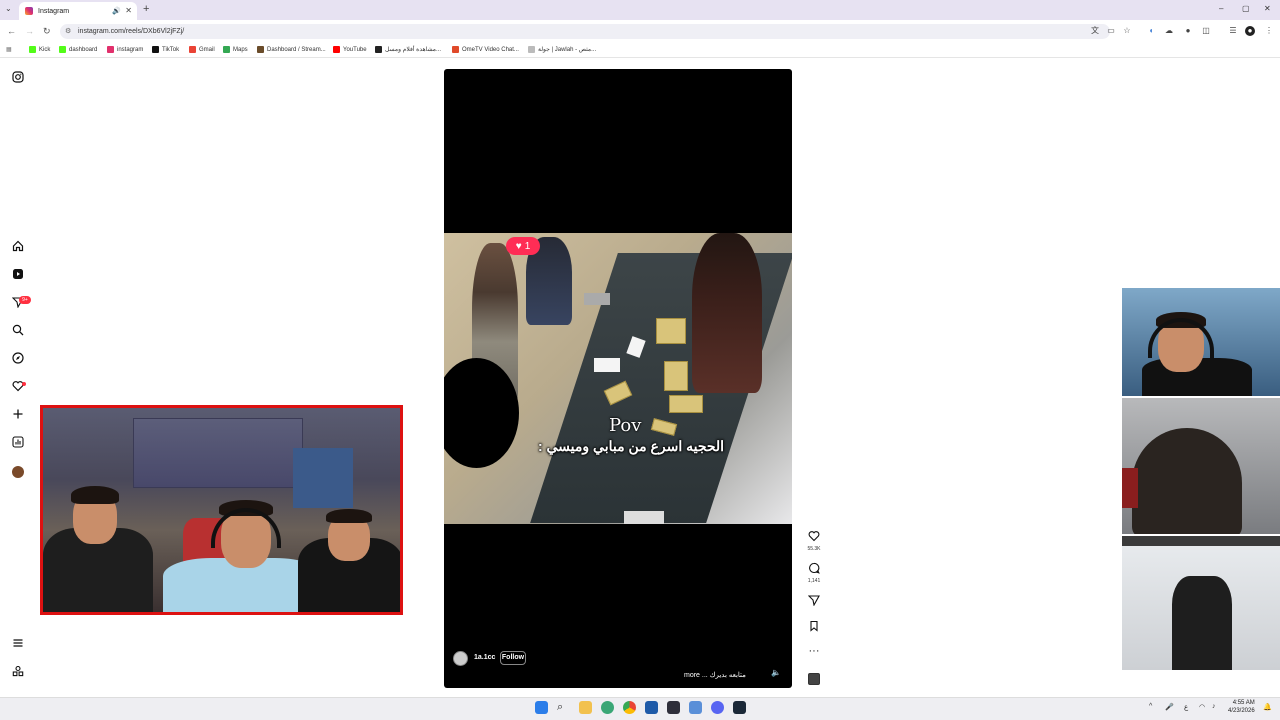 The width and height of the screenshot is (1280, 720). I want to click on like-count: 55.3K, so click(814, 549).